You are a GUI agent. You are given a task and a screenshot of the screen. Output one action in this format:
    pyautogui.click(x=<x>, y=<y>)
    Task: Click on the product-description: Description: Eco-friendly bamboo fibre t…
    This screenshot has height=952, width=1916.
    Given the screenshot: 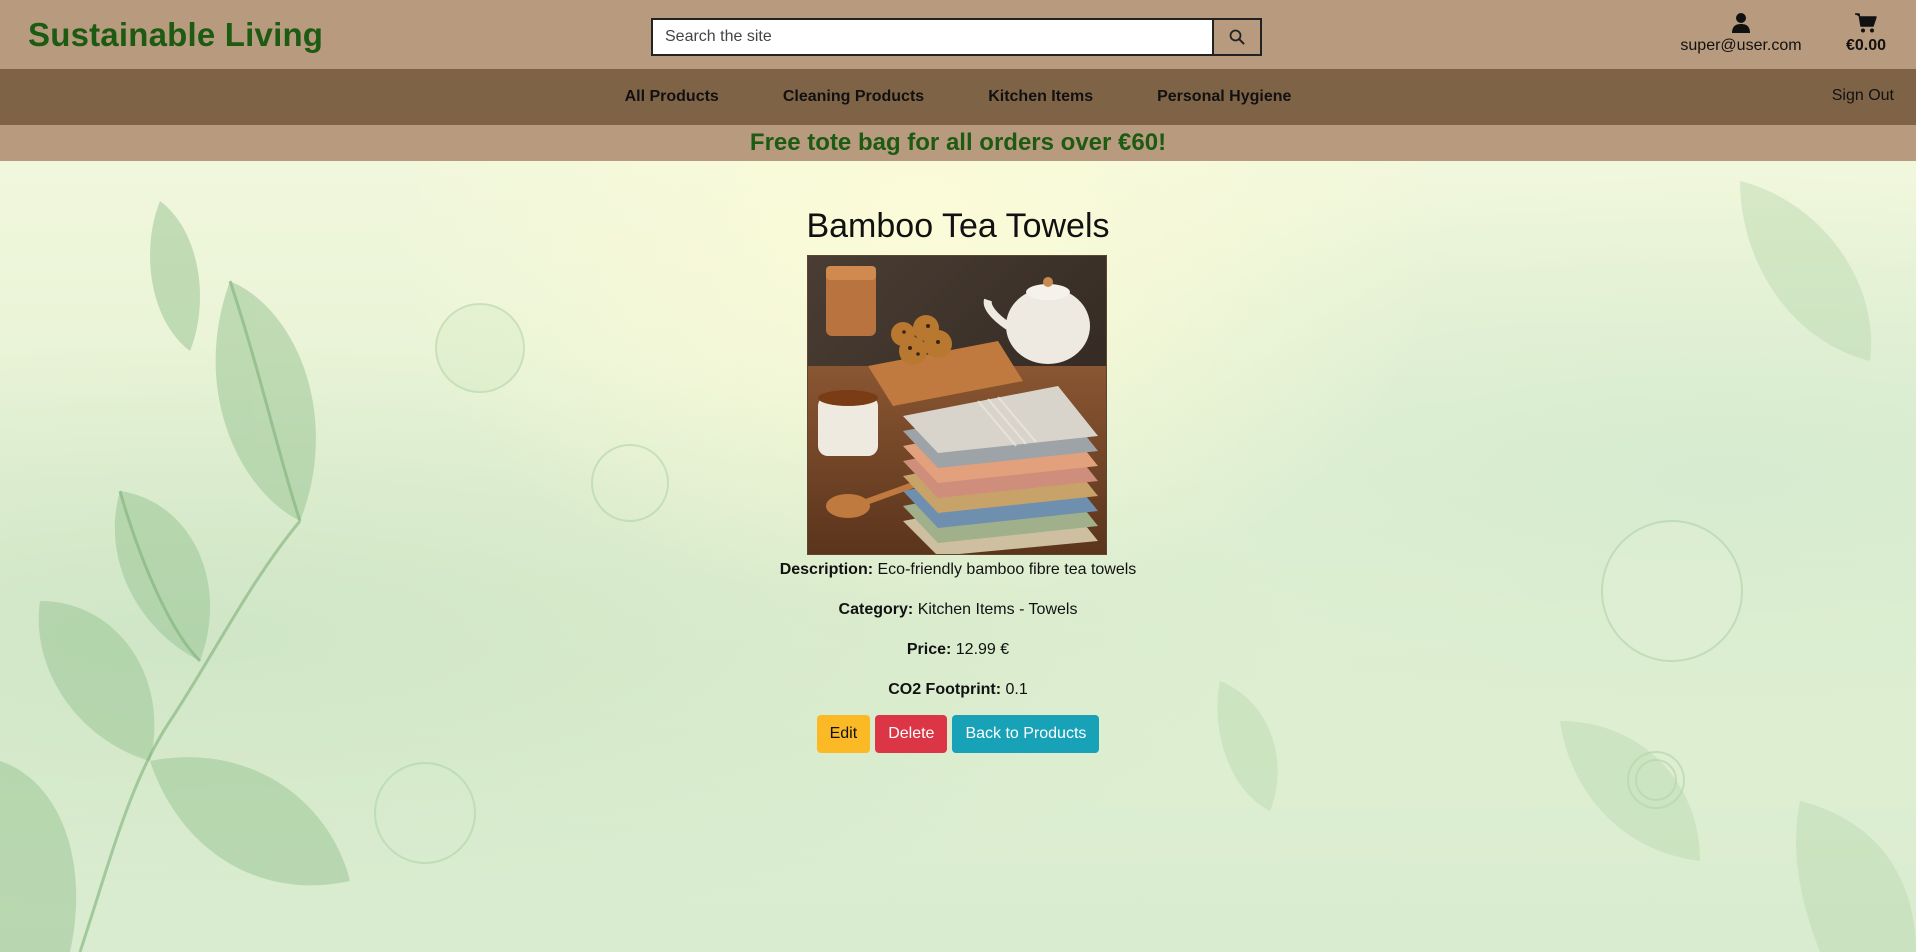 What is the action you would take?
    pyautogui.click(x=958, y=570)
    